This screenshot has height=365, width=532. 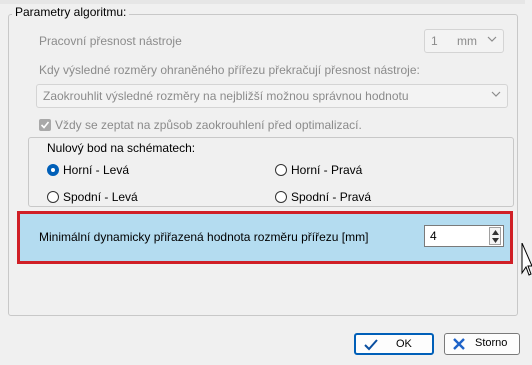 What do you see at coordinates (100, 197) in the screenshot?
I see `radio-bottom-left-label: Spodní - Levá` at bounding box center [100, 197].